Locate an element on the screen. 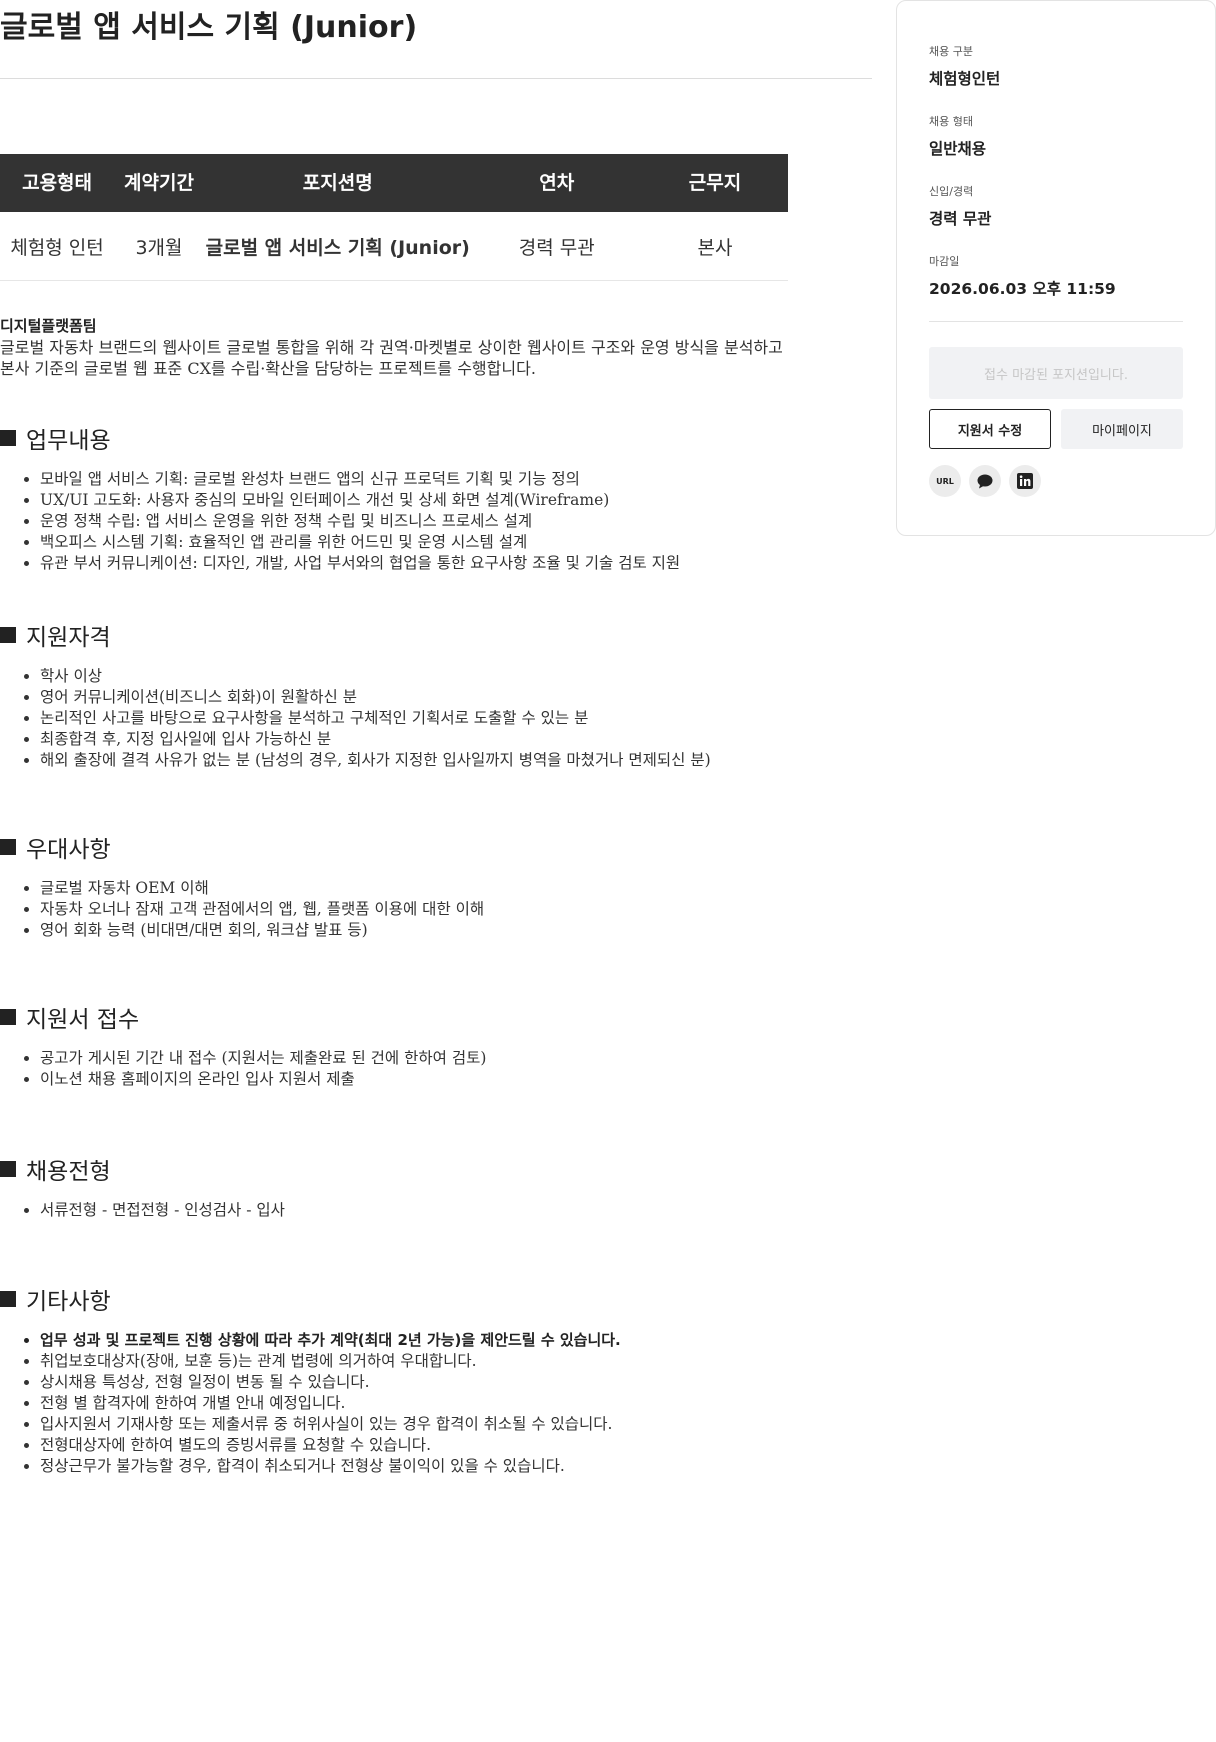 The width and height of the screenshot is (1216, 1742). header-location: 근무지 is located at coordinates (714, 183).